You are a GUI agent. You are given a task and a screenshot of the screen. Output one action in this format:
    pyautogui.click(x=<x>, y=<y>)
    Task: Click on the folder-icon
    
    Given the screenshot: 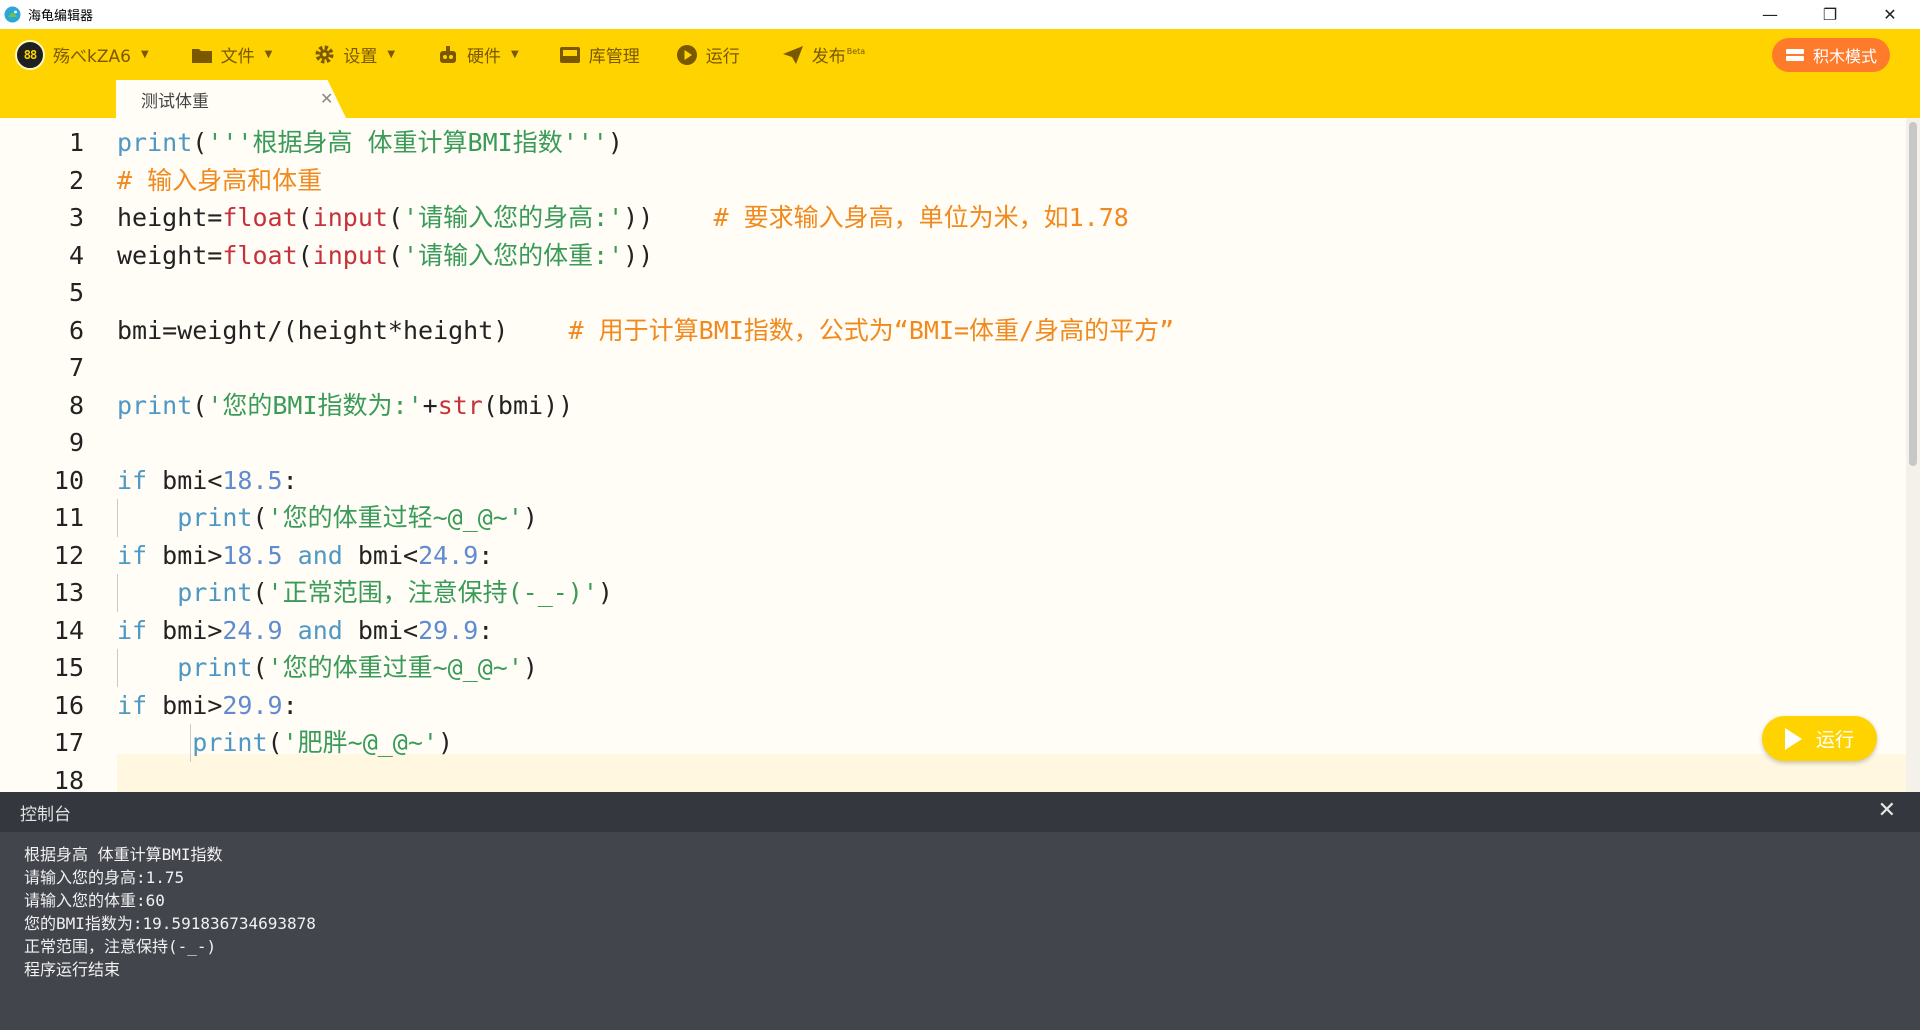 What is the action you would take?
    pyautogui.click(x=201, y=55)
    